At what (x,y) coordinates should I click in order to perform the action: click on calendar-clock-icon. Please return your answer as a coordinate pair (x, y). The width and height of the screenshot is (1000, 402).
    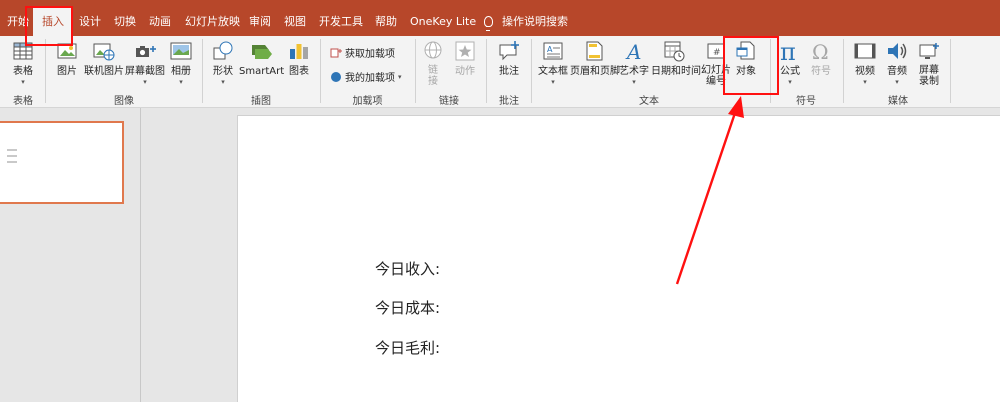
    Looking at the image, I should click on (674, 51).